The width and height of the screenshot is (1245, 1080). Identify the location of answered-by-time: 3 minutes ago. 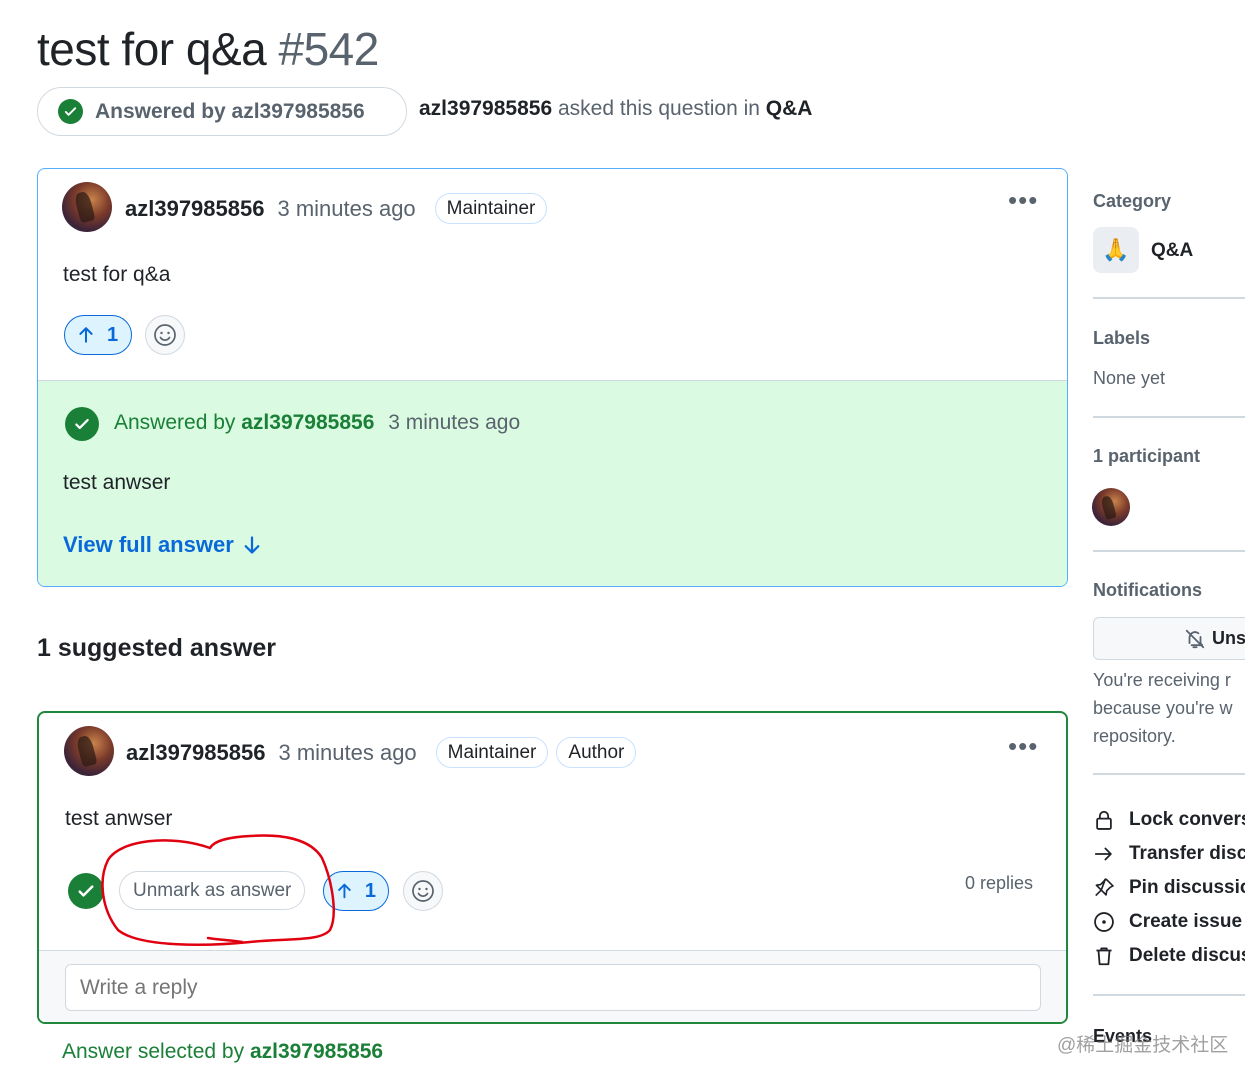
(454, 422).